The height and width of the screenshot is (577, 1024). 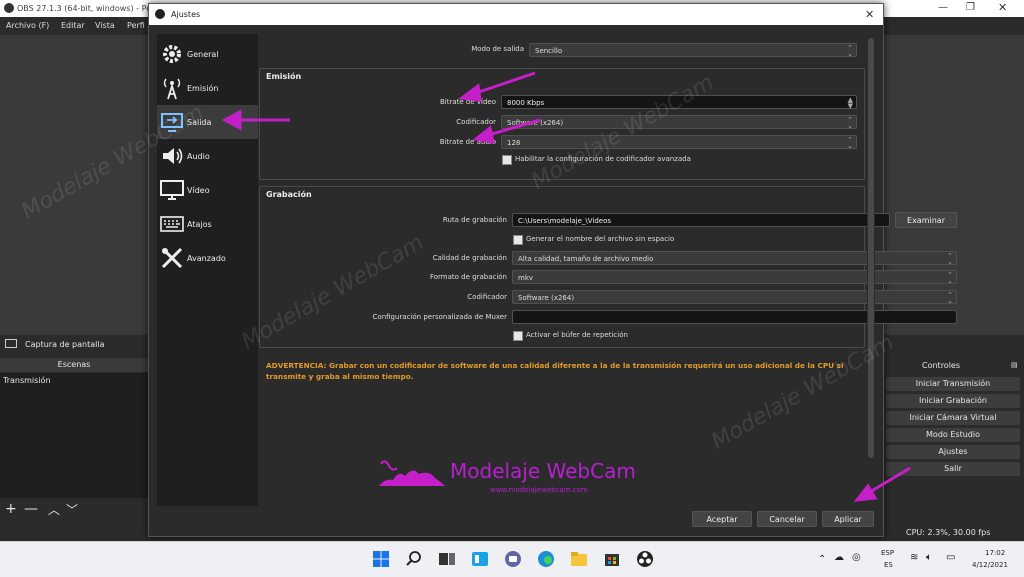 I want to click on spinbox-icon: ▲ ▼, so click(x=850, y=103).